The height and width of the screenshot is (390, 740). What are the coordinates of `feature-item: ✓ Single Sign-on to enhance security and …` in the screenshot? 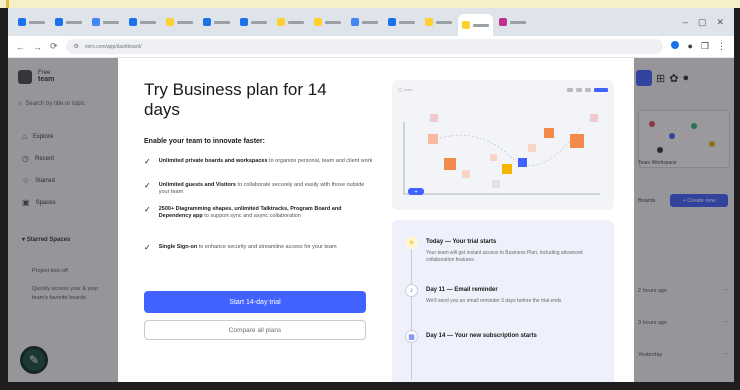 It's located at (259, 248).